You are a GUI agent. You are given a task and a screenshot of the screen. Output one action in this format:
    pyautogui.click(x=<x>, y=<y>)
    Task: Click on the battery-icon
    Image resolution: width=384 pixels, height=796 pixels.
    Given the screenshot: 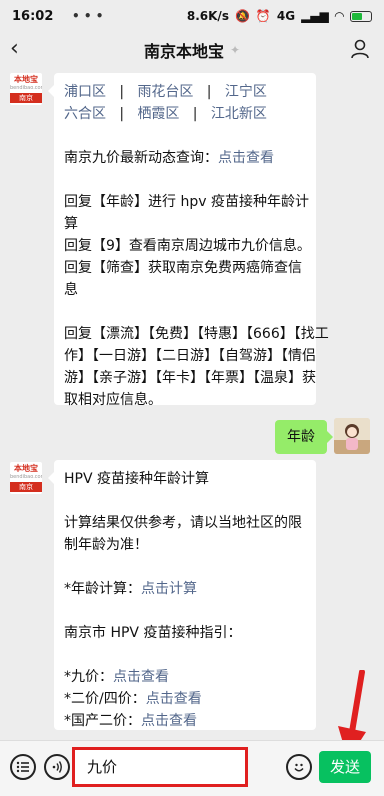 What is the action you would take?
    pyautogui.click(x=361, y=16)
    